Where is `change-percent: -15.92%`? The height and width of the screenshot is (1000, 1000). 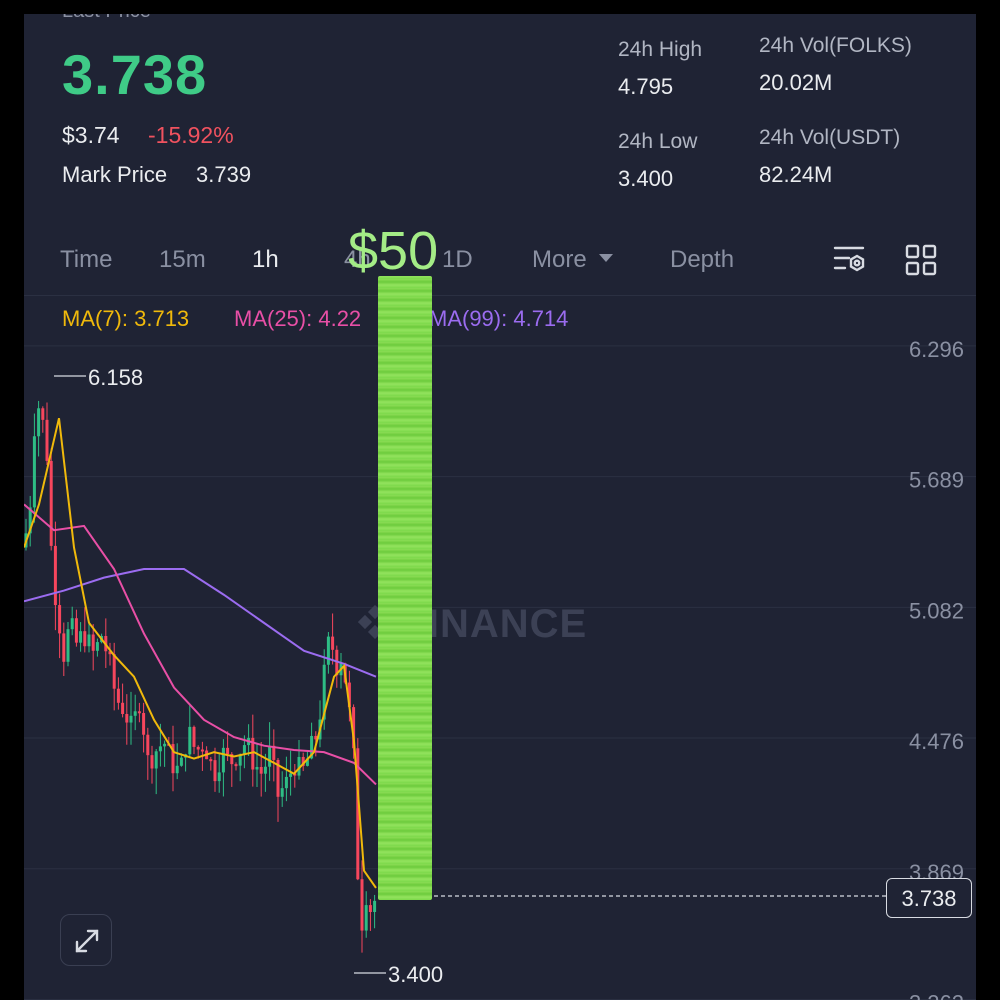 change-percent: -15.92% is located at coordinates (191, 135).